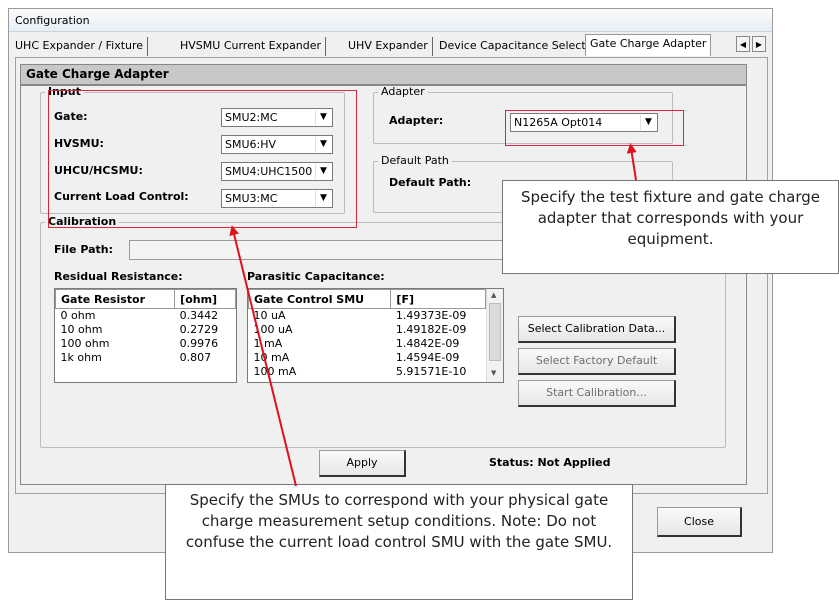 This screenshot has height=600, width=839. Describe the element at coordinates (518, 46) in the screenshot. I see `tab-device-capacitance-selector: Device Capacitance Selector` at that location.